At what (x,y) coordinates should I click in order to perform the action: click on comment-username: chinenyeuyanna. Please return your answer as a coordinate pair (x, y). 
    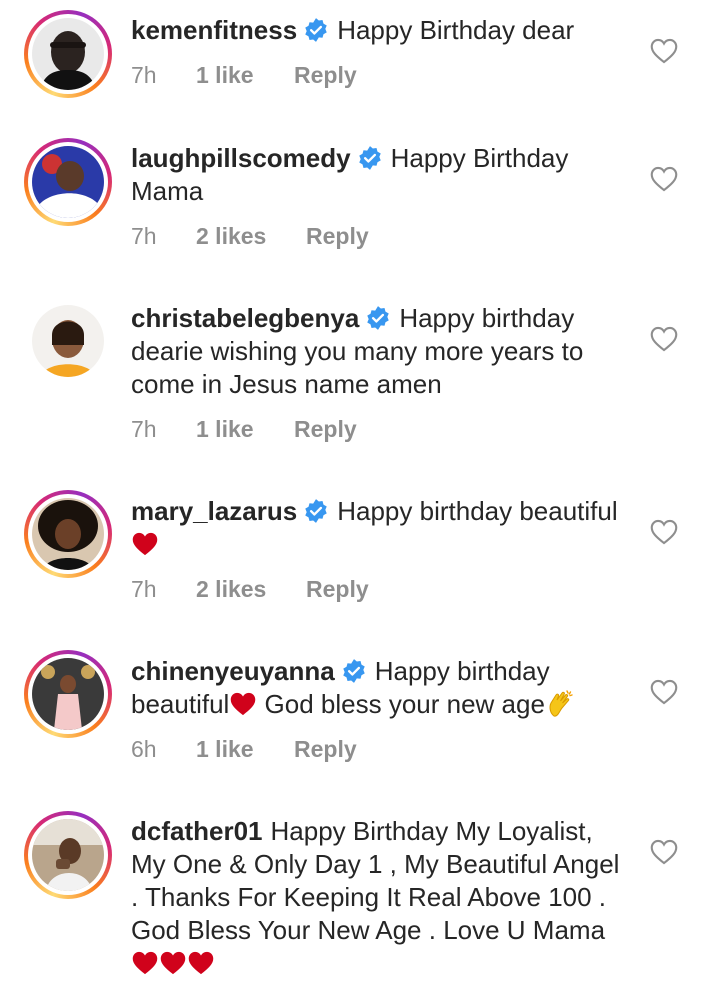
    Looking at the image, I should click on (233, 671).